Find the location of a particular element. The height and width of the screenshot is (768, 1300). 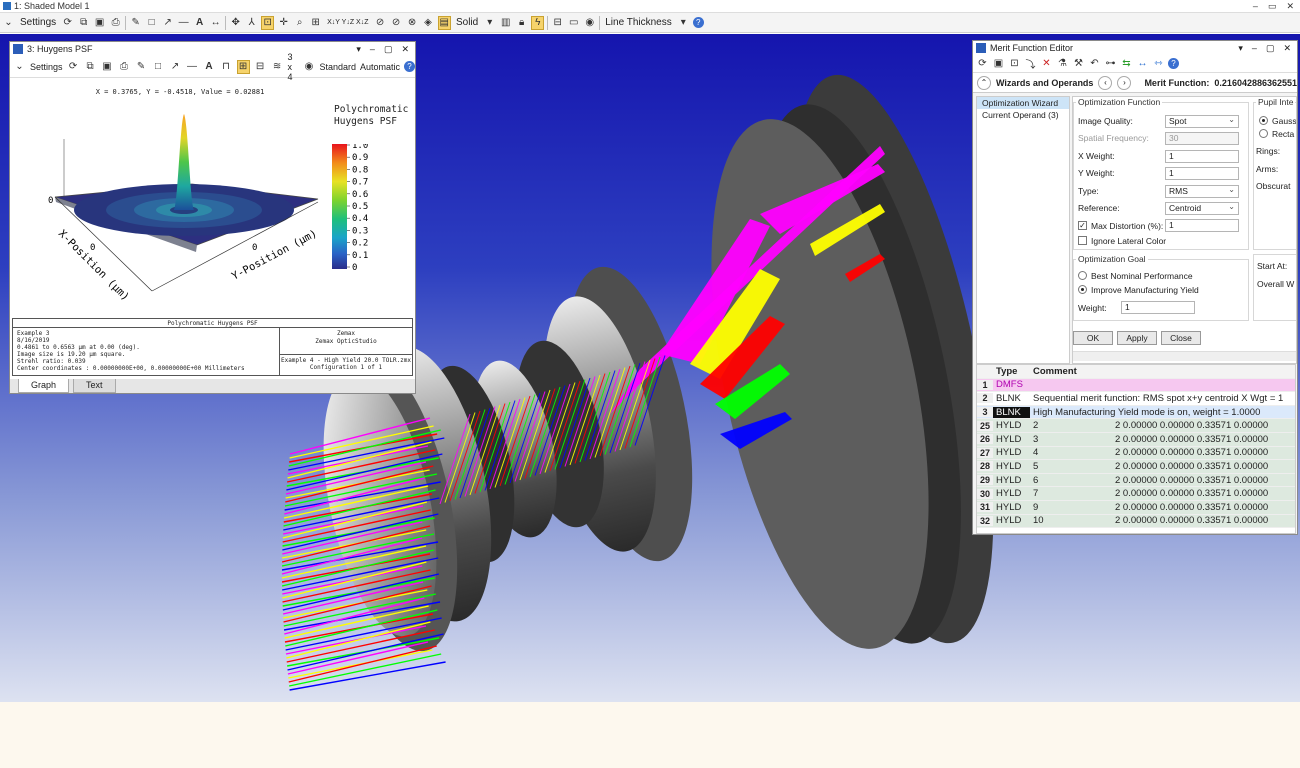

maximize-button: ▢ is located at coordinates (388, 49).